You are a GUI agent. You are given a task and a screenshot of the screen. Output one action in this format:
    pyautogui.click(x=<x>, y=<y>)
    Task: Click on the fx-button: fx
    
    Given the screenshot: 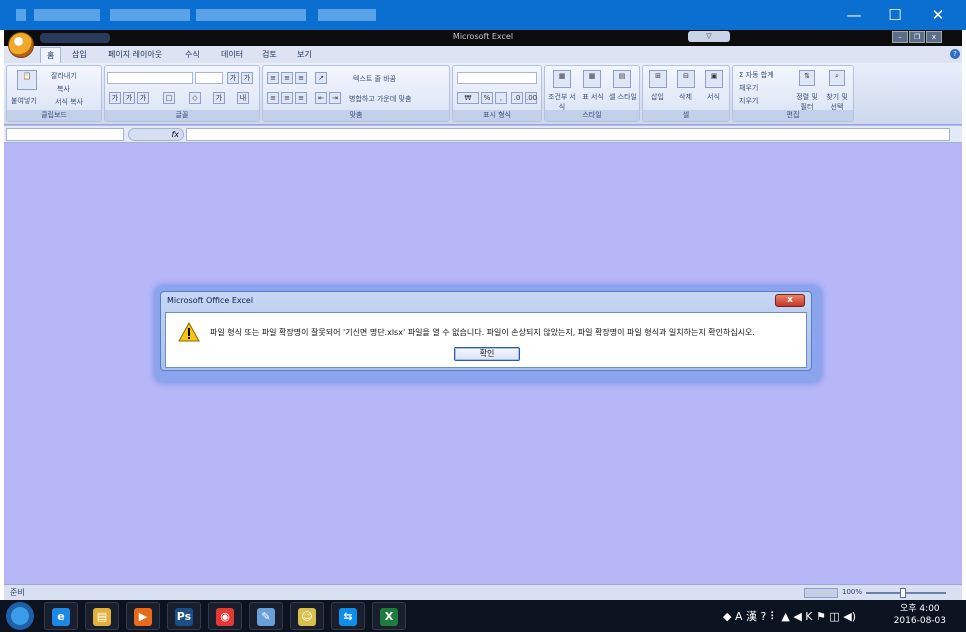 What is the action you would take?
    pyautogui.click(x=156, y=134)
    